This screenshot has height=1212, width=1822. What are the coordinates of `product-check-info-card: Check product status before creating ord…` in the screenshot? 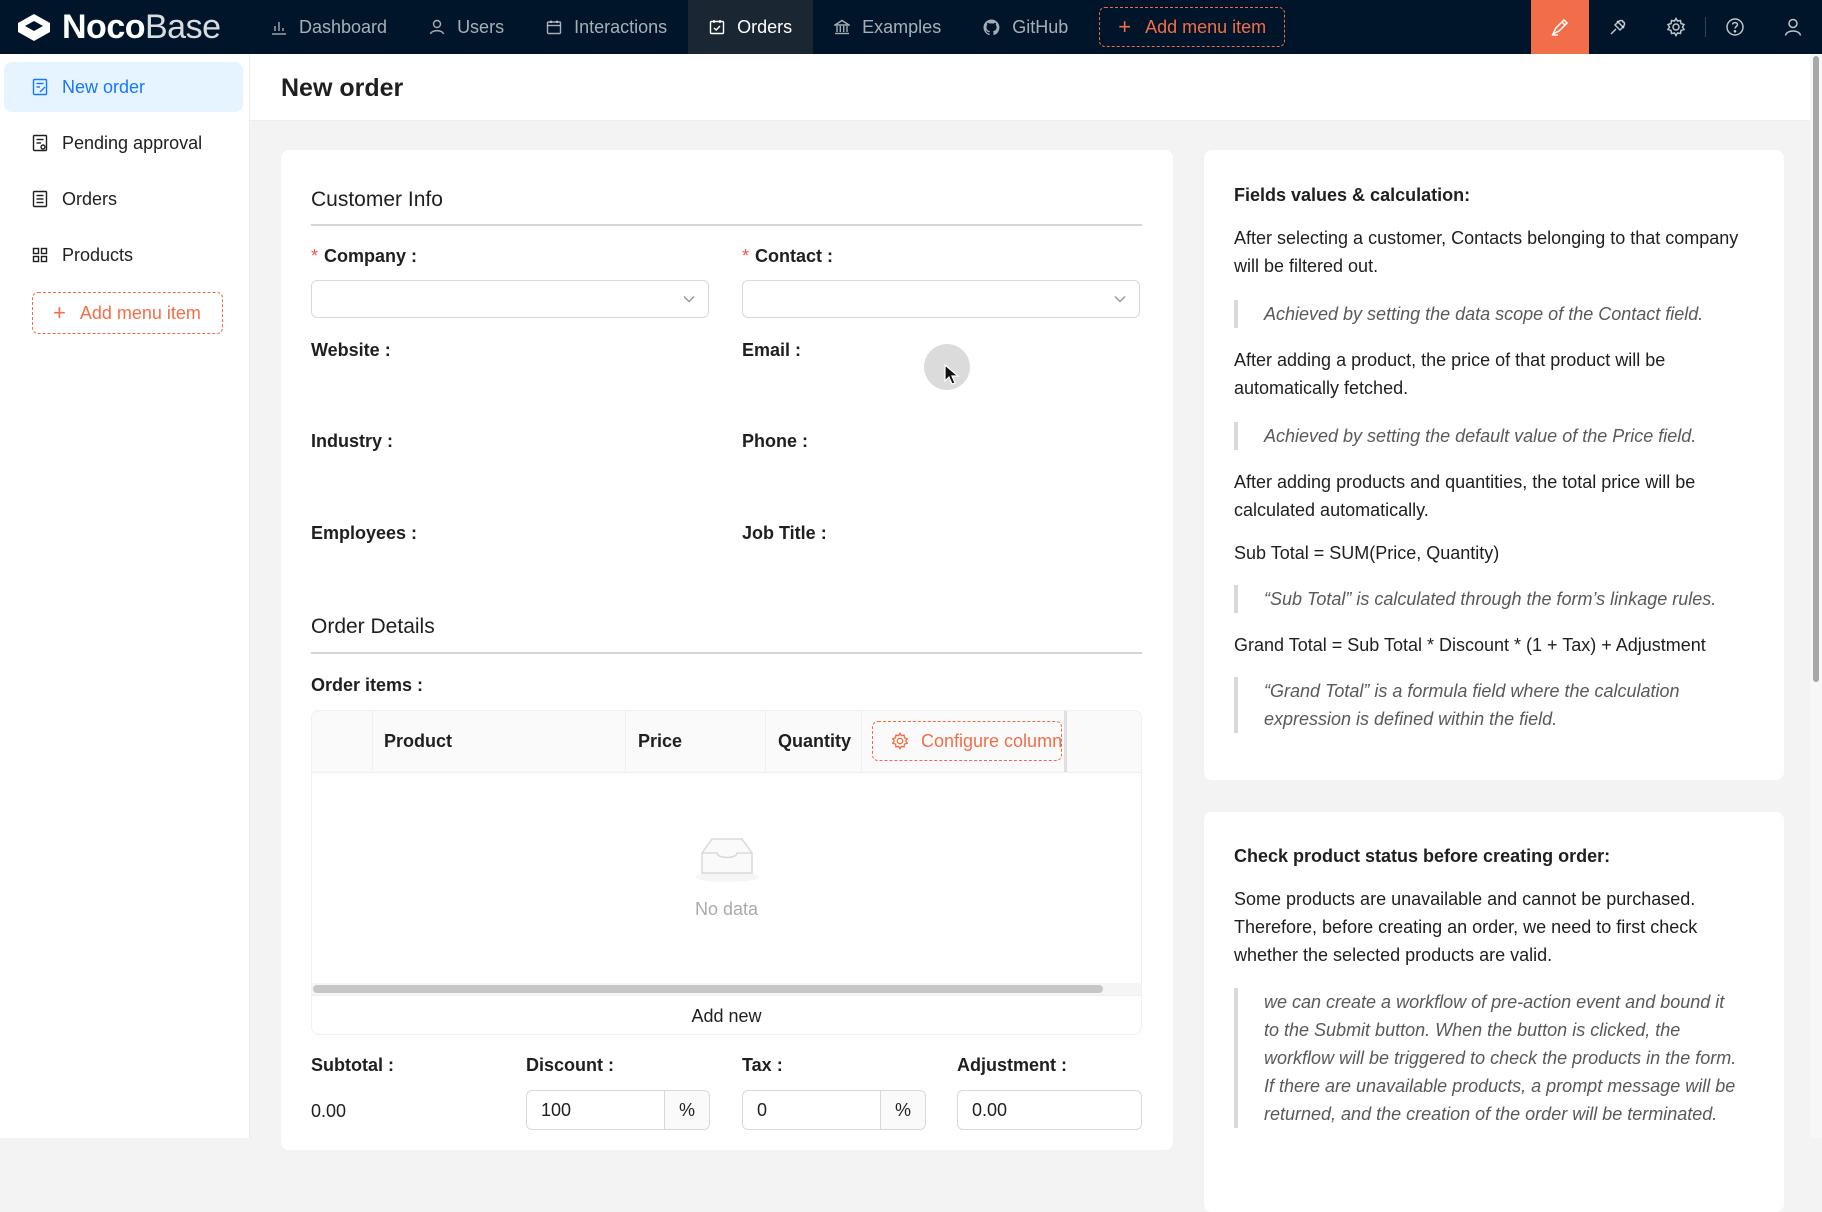 It's located at (1494, 1012).